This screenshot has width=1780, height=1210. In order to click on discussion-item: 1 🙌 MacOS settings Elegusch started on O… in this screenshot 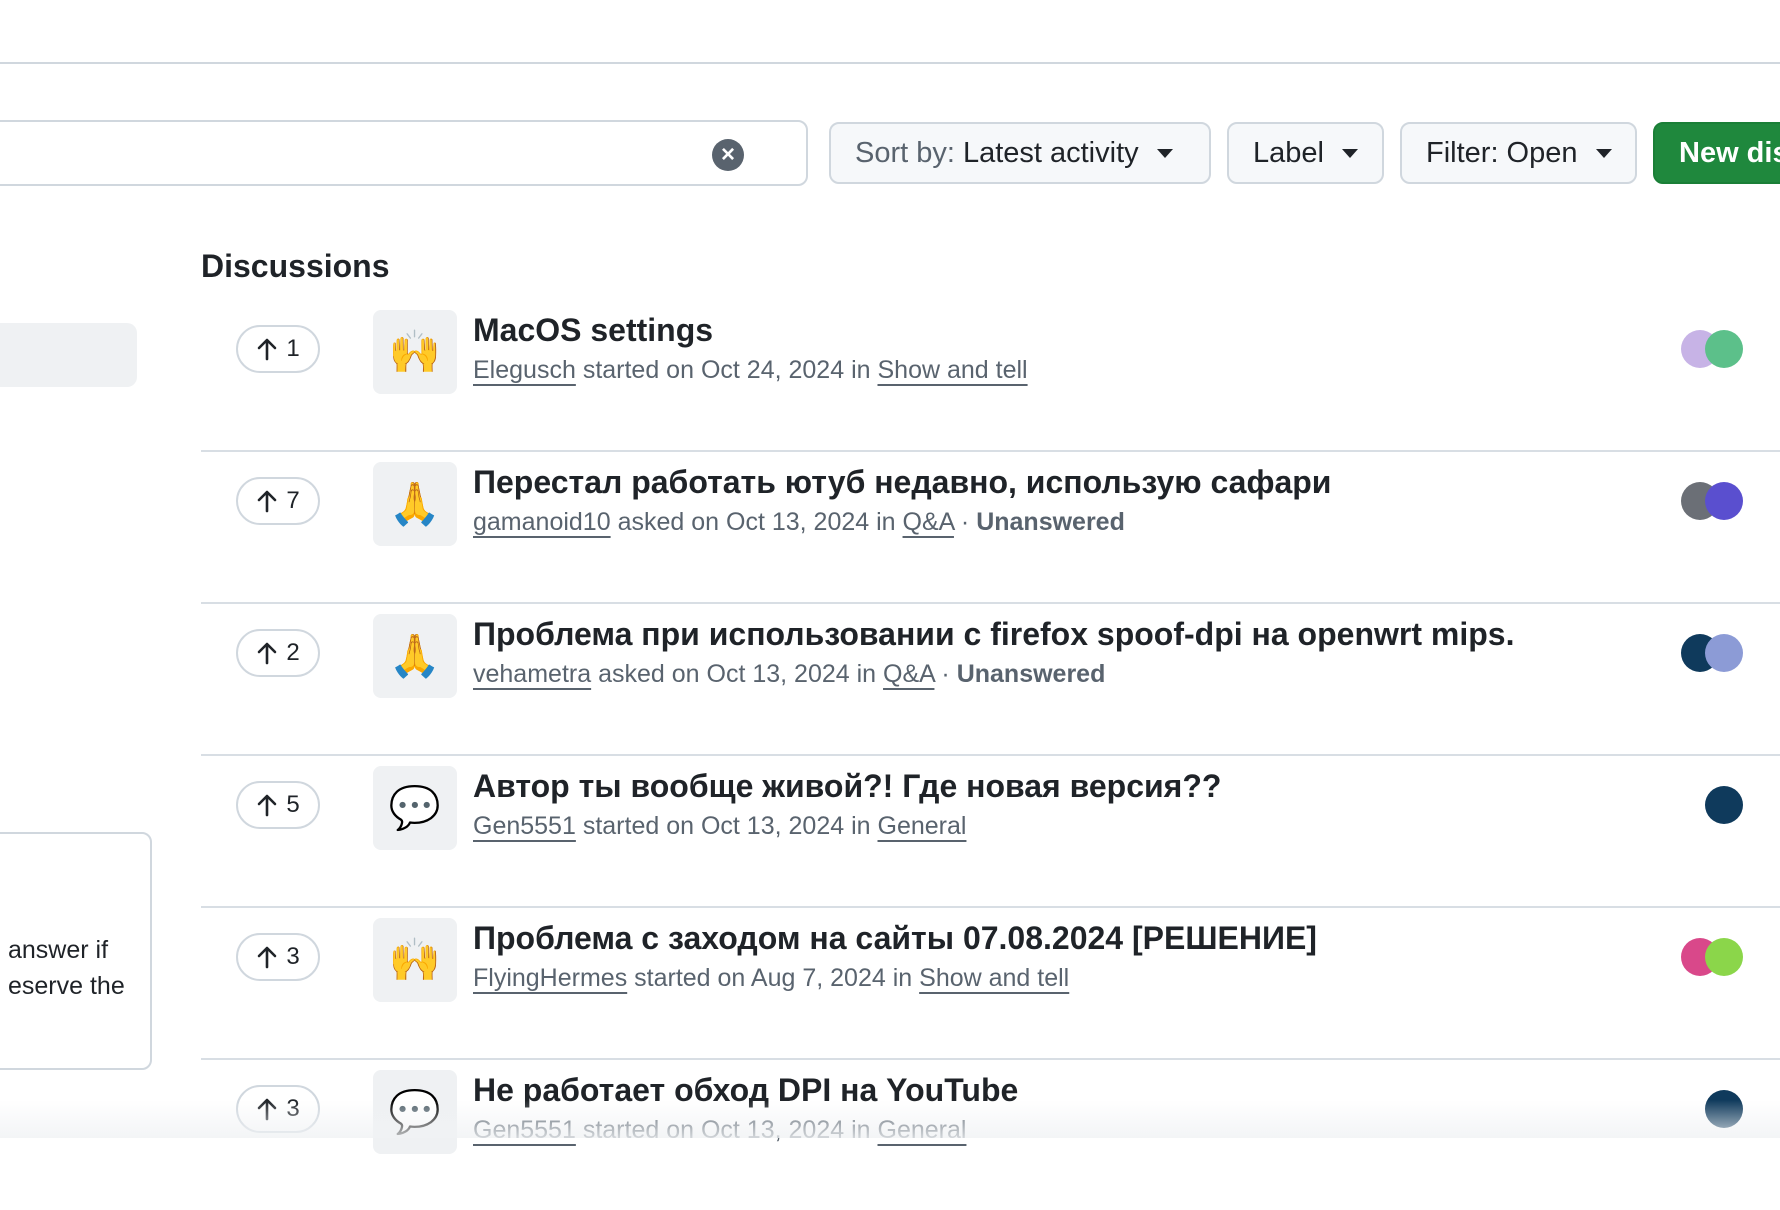, I will do `click(990, 376)`.